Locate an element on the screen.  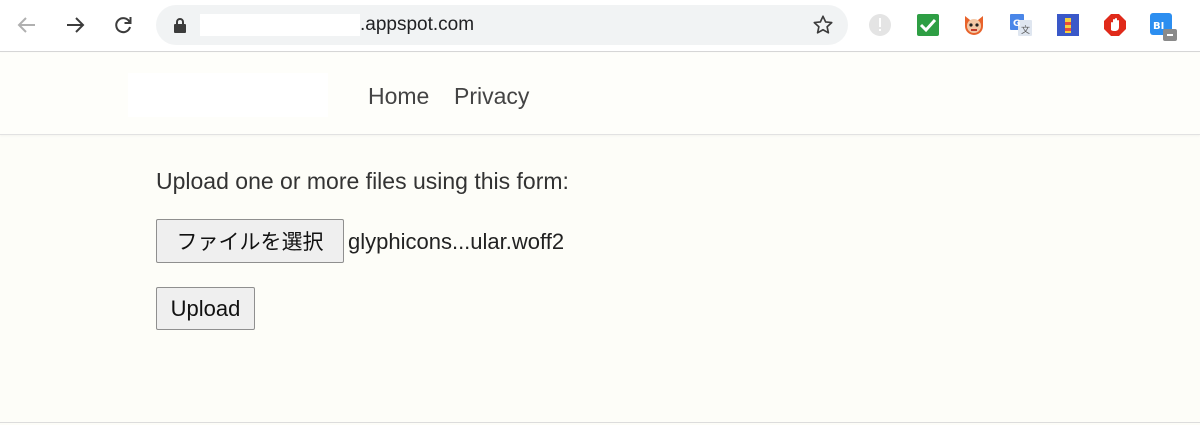
star-icon is located at coordinates (823, 27).